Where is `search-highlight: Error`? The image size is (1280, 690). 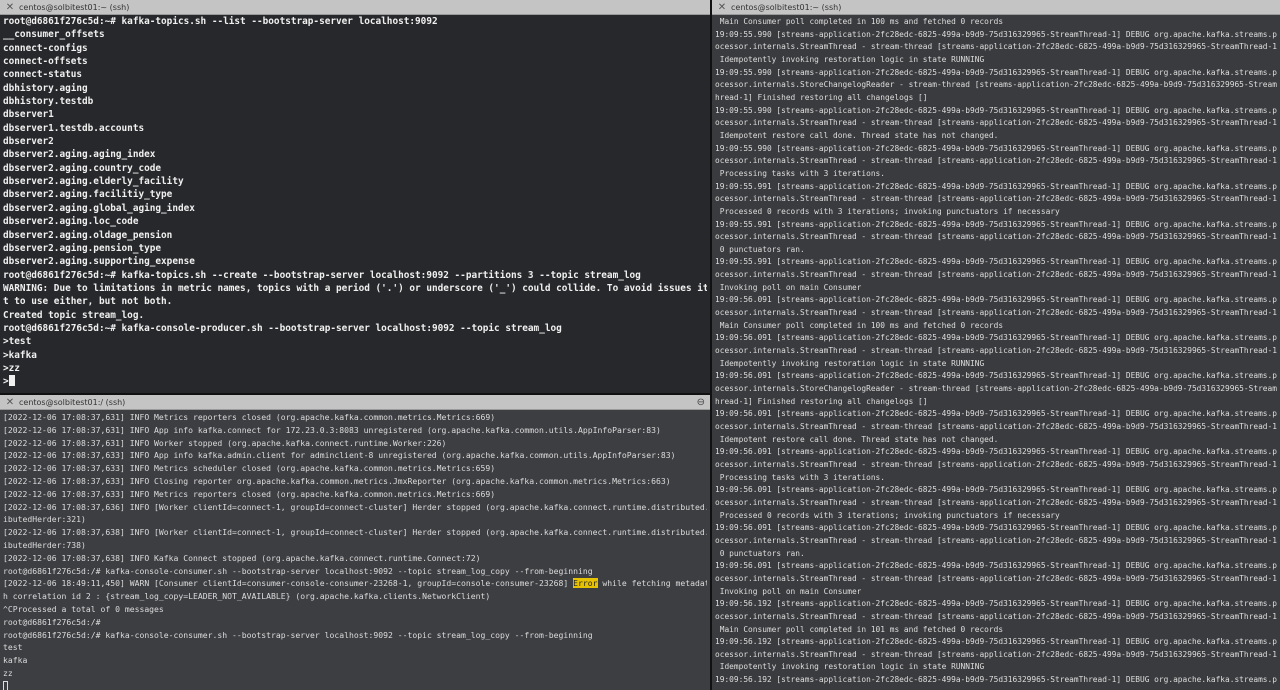
search-highlight: Error is located at coordinates (585, 583).